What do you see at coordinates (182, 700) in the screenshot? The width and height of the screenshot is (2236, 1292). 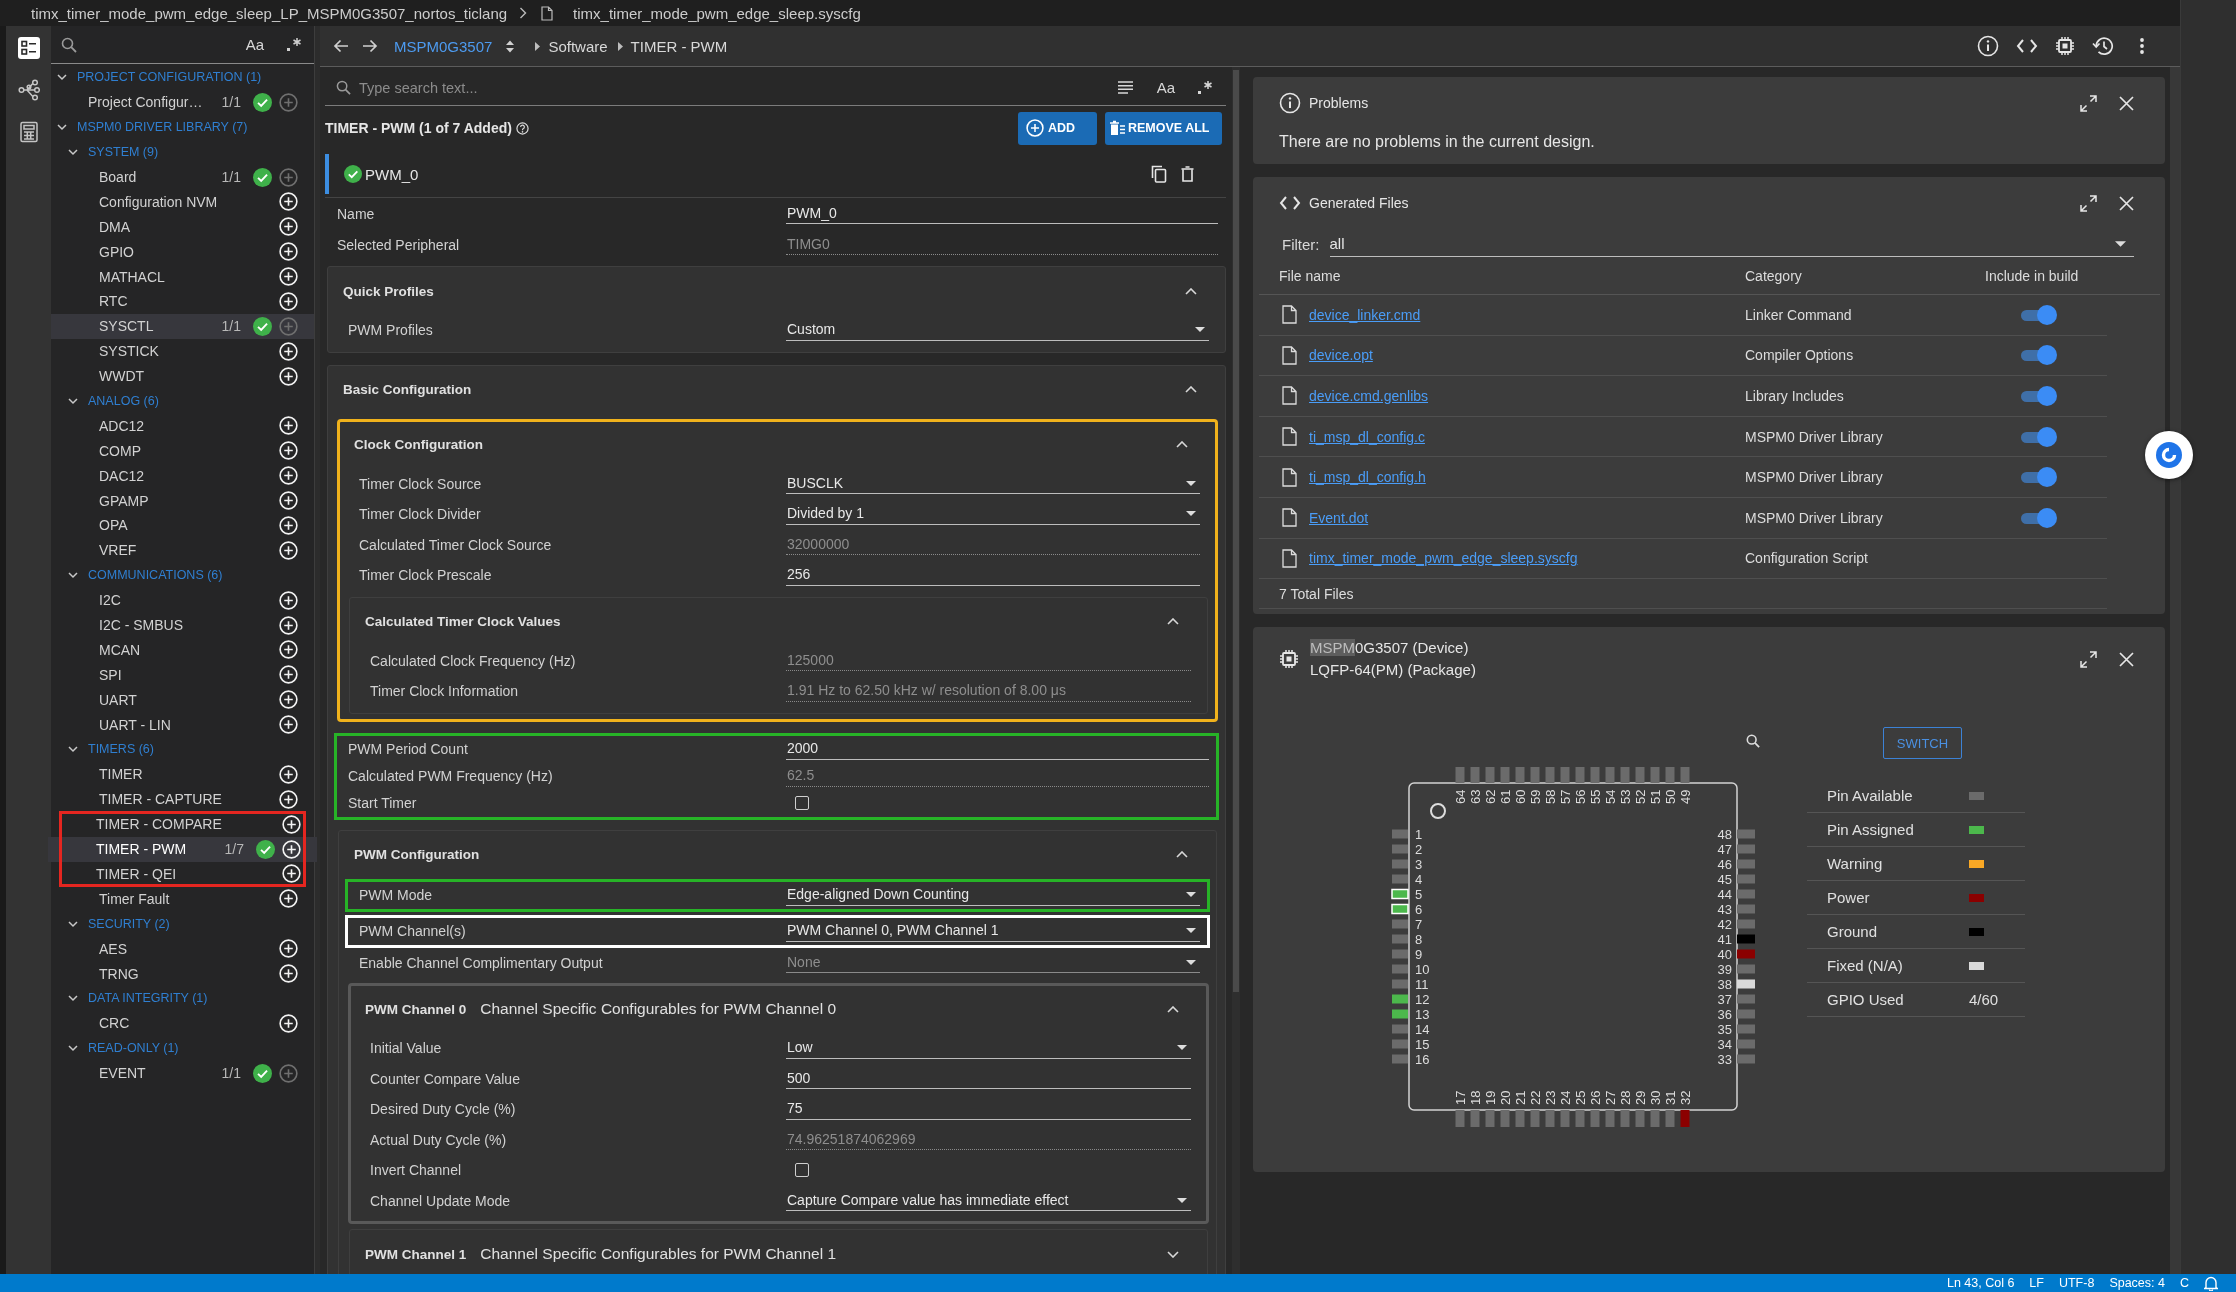 I see `tree-item: UART` at bounding box center [182, 700].